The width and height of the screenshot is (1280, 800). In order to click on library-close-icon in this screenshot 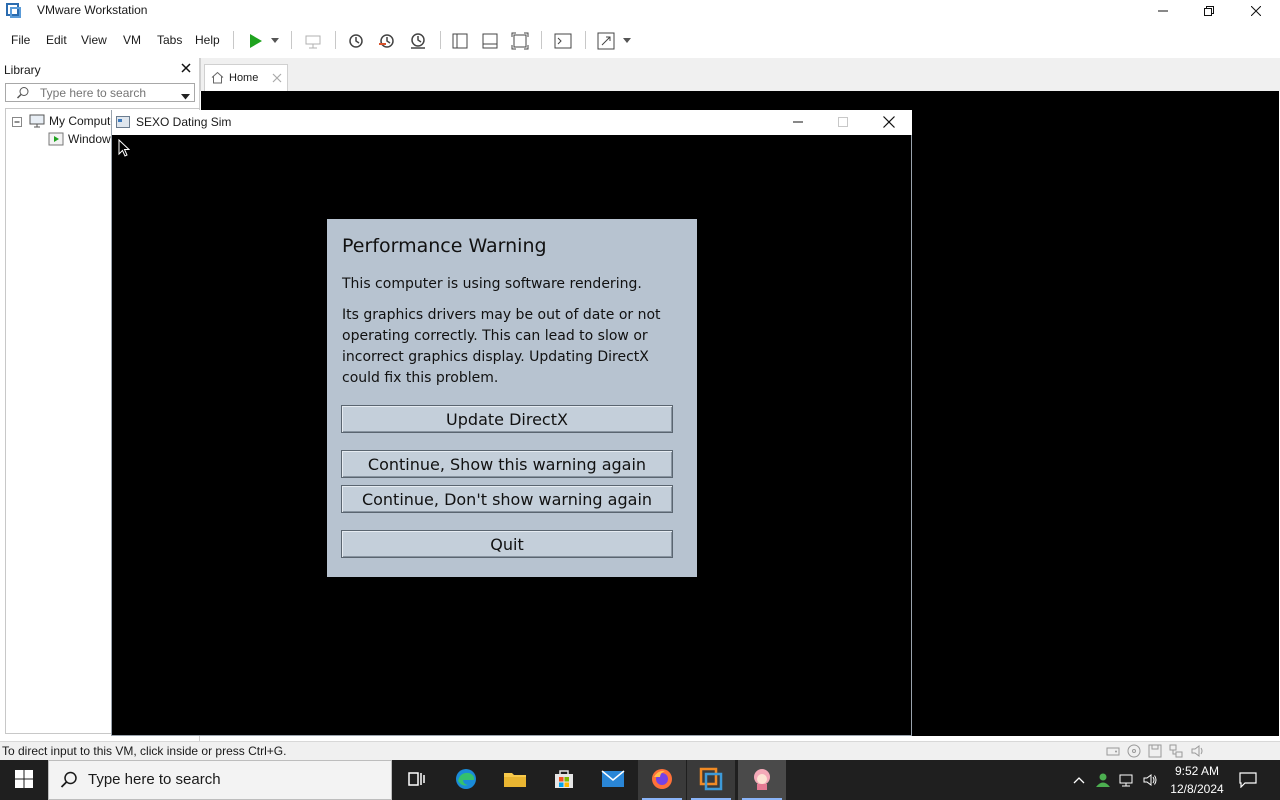, I will do `click(186, 68)`.